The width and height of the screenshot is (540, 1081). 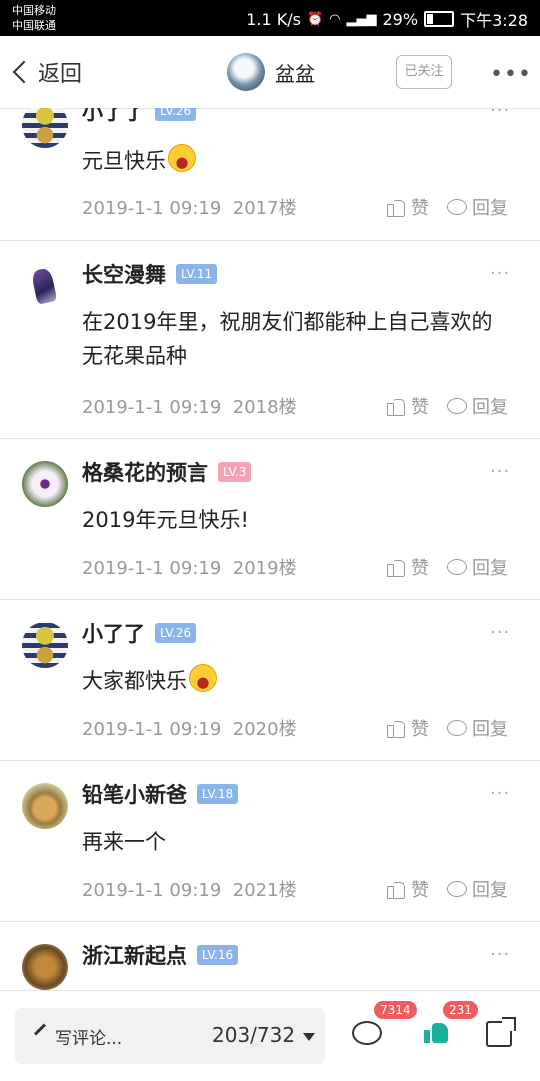 What do you see at coordinates (361, 19) in the screenshot?
I see `signal-icon: ▂▄▆` at bounding box center [361, 19].